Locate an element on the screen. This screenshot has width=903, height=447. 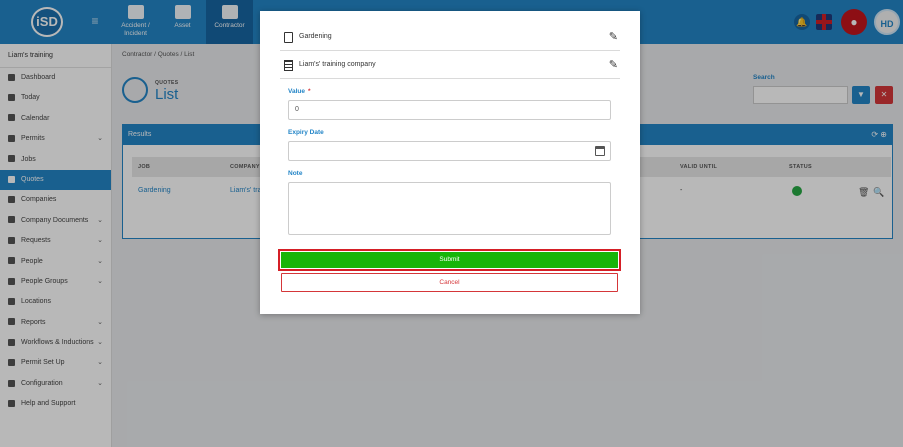
submit-button: Submit is located at coordinates (449, 260).